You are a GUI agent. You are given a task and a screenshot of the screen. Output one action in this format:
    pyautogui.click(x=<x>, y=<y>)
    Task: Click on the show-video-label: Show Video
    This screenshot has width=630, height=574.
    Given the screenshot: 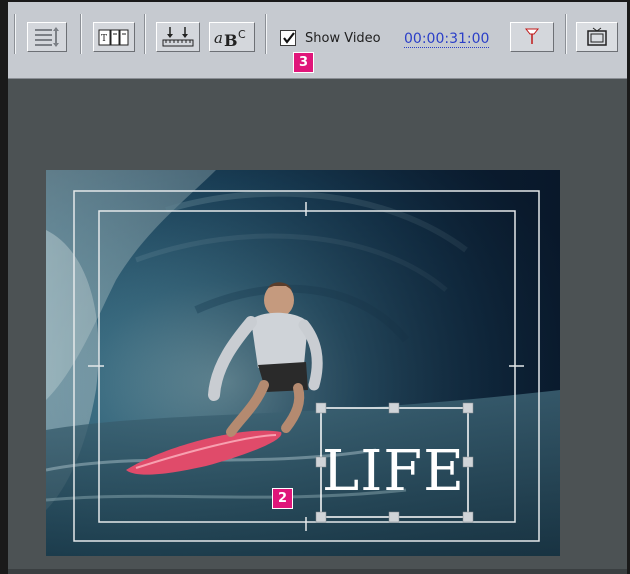 What is the action you would take?
    pyautogui.click(x=343, y=38)
    